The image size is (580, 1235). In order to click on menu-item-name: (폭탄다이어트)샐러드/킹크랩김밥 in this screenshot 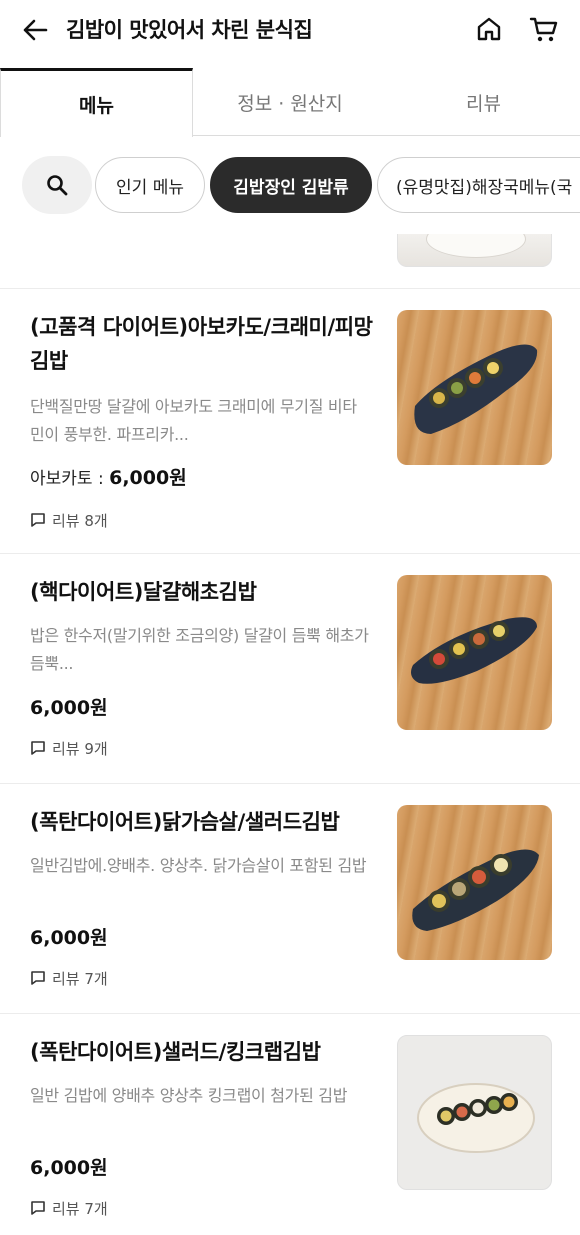, I will do `click(175, 1052)`.